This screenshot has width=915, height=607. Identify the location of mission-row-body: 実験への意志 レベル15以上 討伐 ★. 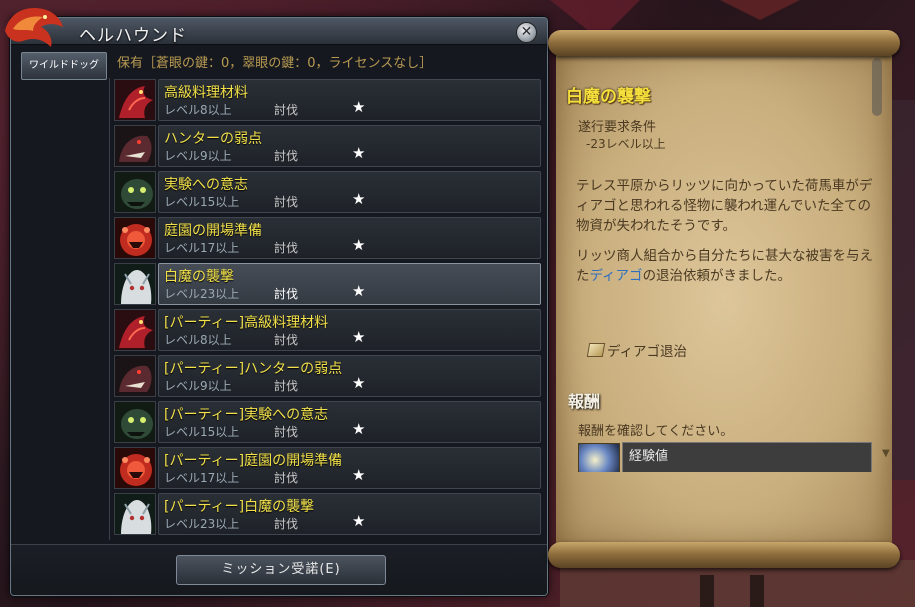
(349, 192).